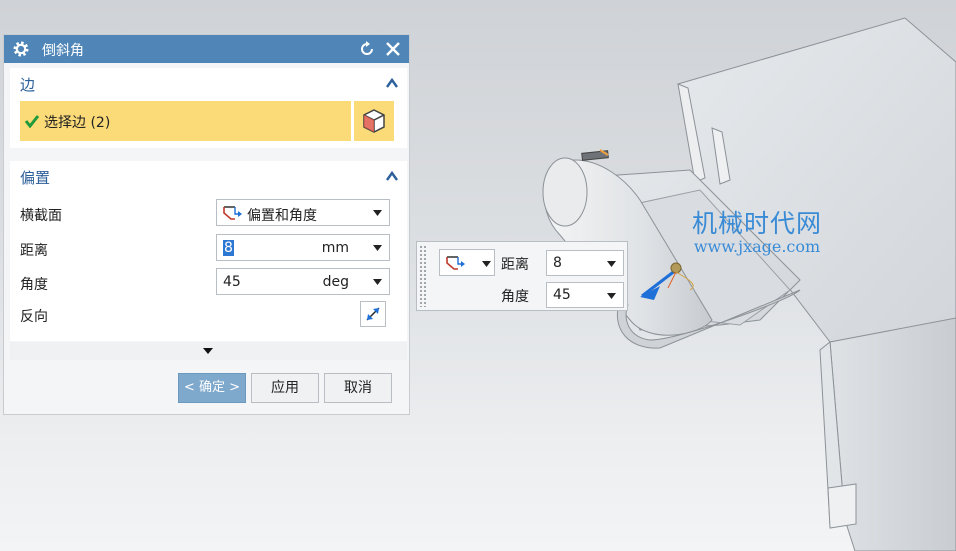  What do you see at coordinates (32, 122) in the screenshot?
I see `checkmark-icon` at bounding box center [32, 122].